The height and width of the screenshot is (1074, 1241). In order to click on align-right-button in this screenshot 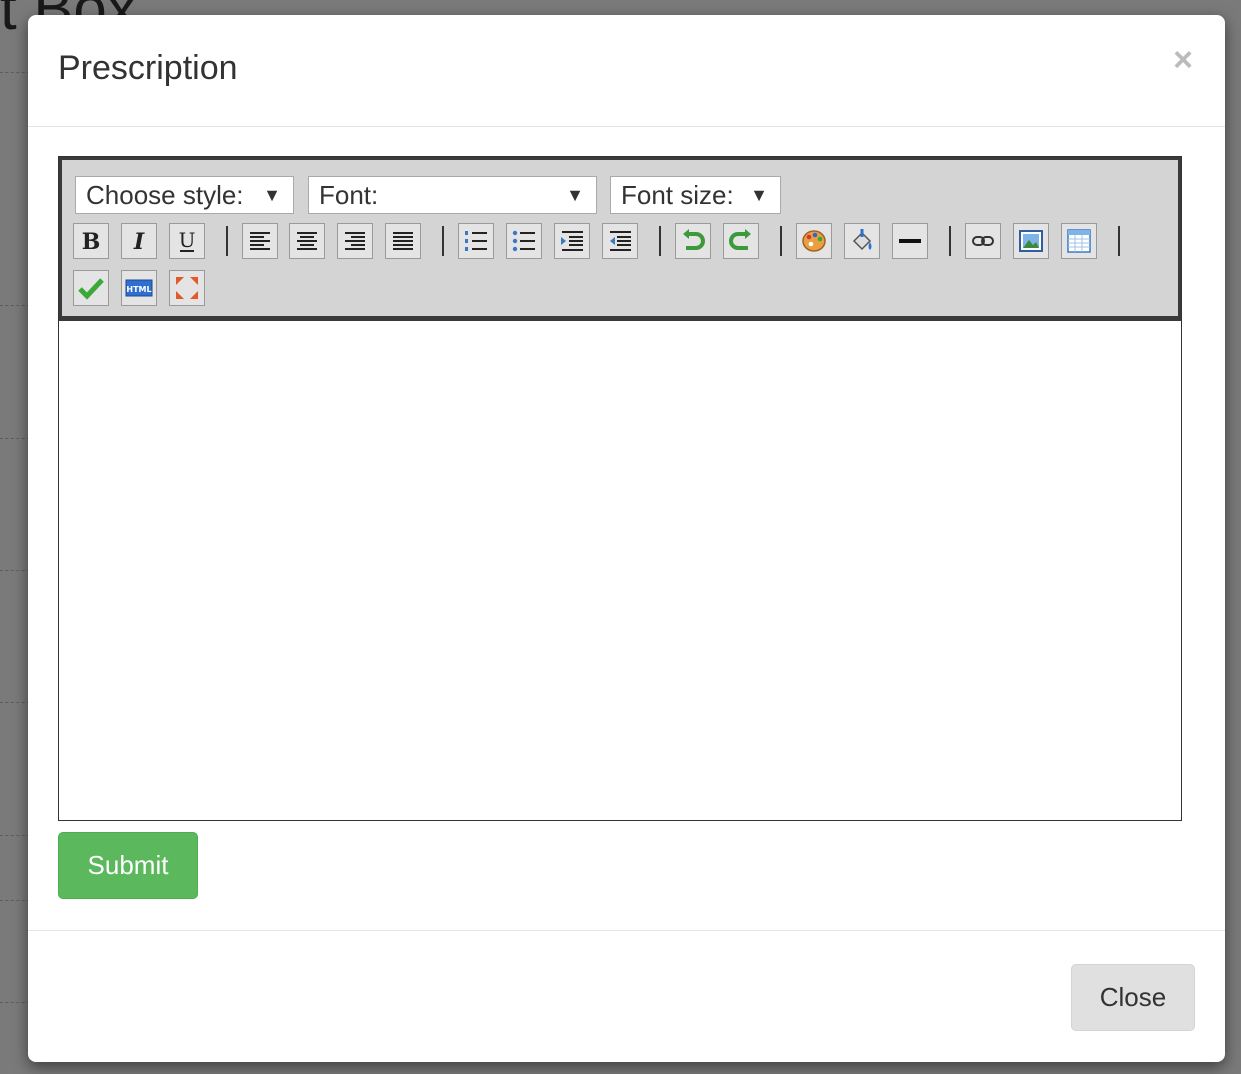, I will do `click(355, 241)`.